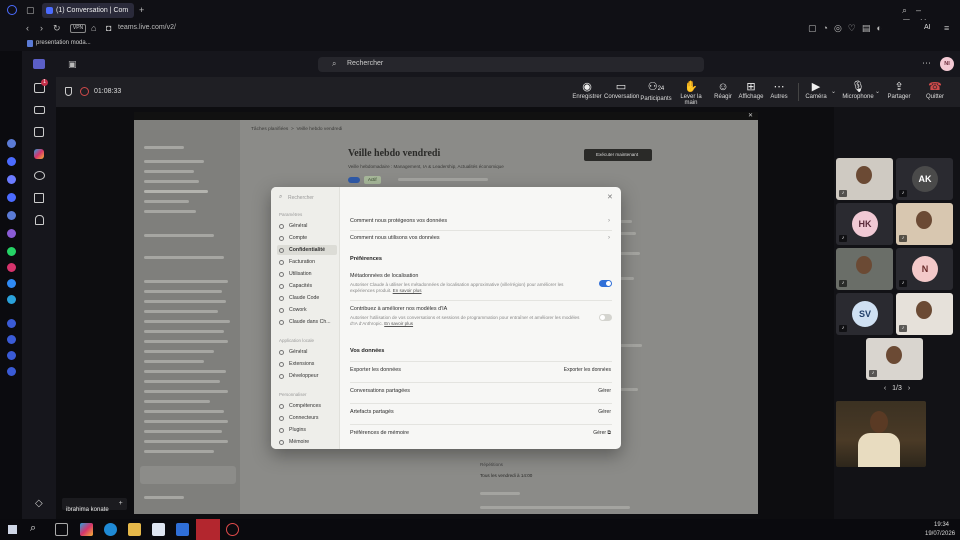 Image resolution: width=960 pixels, height=540 pixels. What do you see at coordinates (899, 90) in the screenshot?
I see `share-button: ⇪ Partager` at bounding box center [899, 90].